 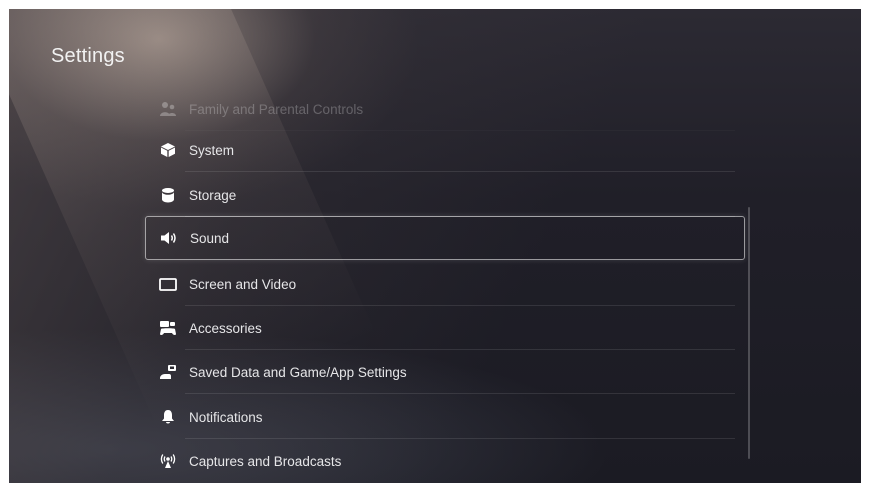 What do you see at coordinates (168, 150) in the screenshot?
I see `system-cube-icon` at bounding box center [168, 150].